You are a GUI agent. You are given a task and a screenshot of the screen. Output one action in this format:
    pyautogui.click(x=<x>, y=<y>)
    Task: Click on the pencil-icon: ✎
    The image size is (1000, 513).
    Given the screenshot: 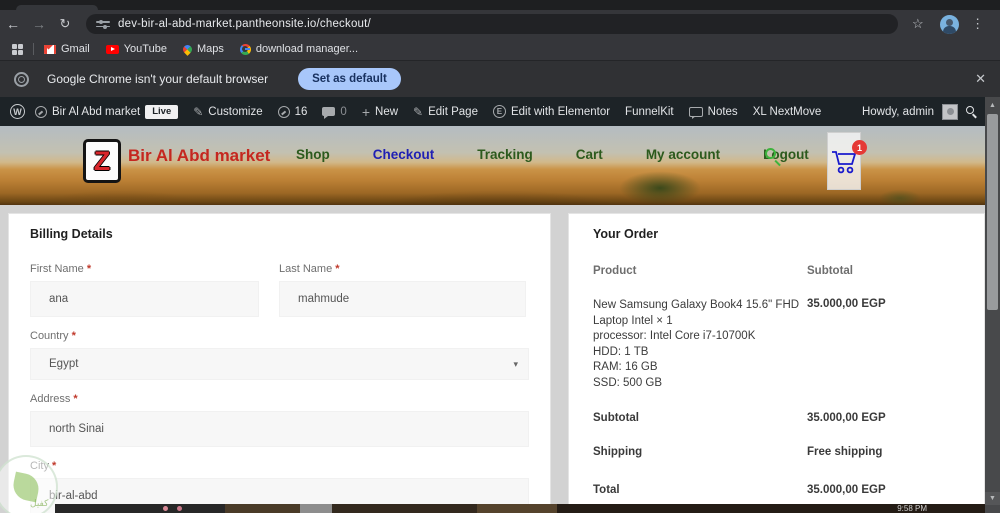 What is the action you would take?
    pyautogui.click(x=418, y=111)
    